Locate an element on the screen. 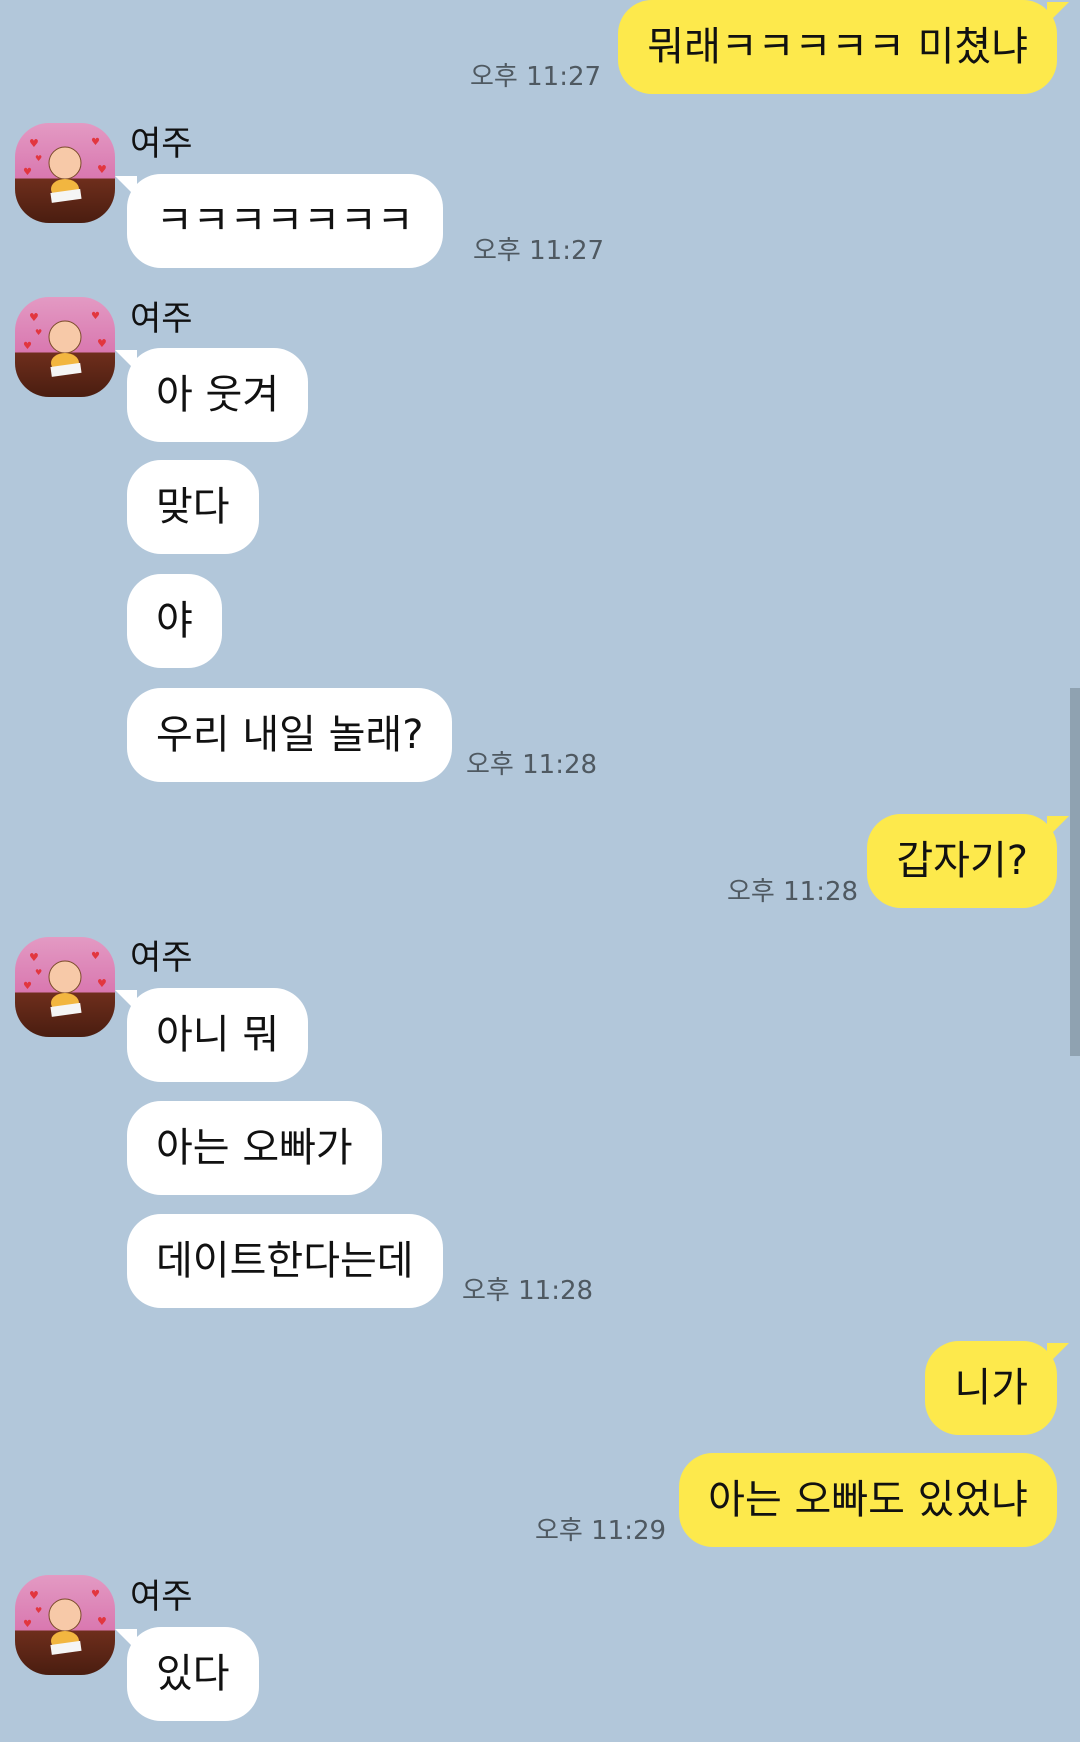 The height and width of the screenshot is (1742, 1080). incoming-message-bubble: 맞다 is located at coordinates (193, 507).